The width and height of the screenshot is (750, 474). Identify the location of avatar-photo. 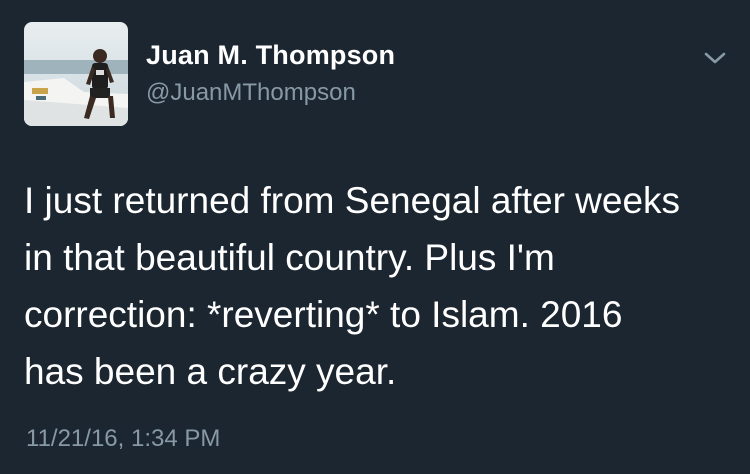
(76, 74).